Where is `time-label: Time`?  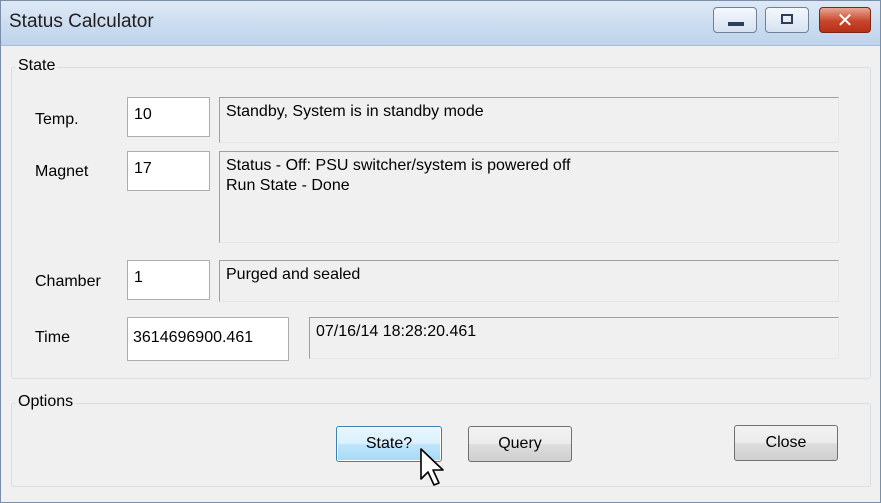 time-label: Time is located at coordinates (52, 337).